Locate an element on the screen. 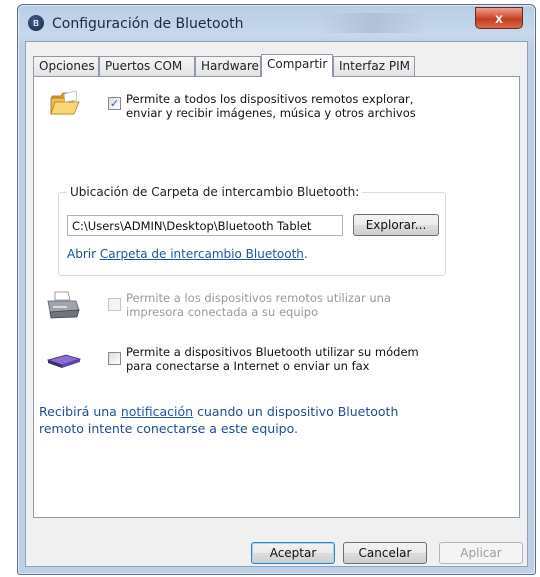 This screenshot has width=540, height=577. tab-opciones: Opciones is located at coordinates (66, 66).